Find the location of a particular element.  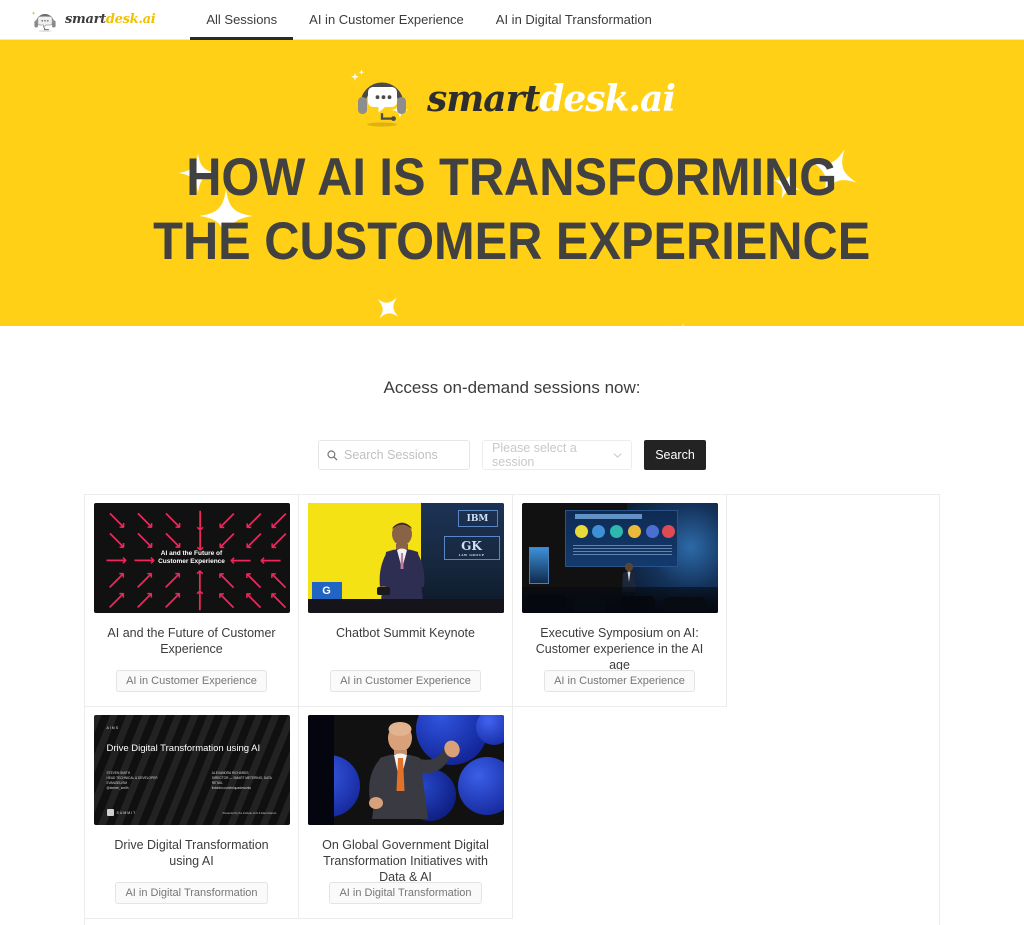

search-input: Search Sessions is located at coordinates (394, 455).